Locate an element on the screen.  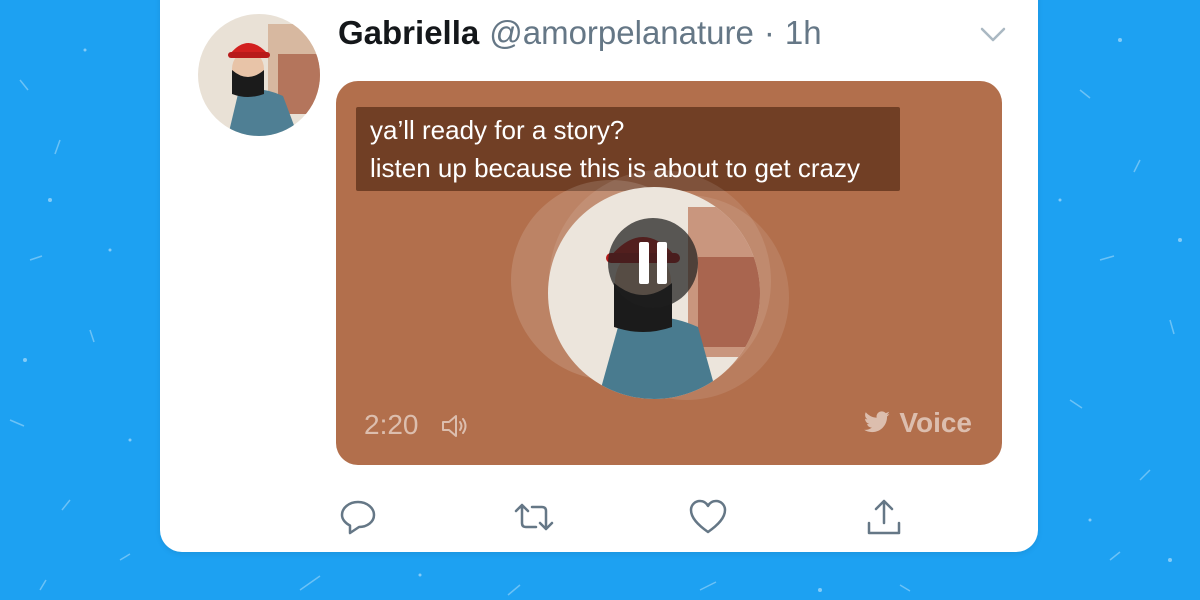
tweet-header: Gabriella @amorpelanature · 1h is located at coordinates (580, 36).